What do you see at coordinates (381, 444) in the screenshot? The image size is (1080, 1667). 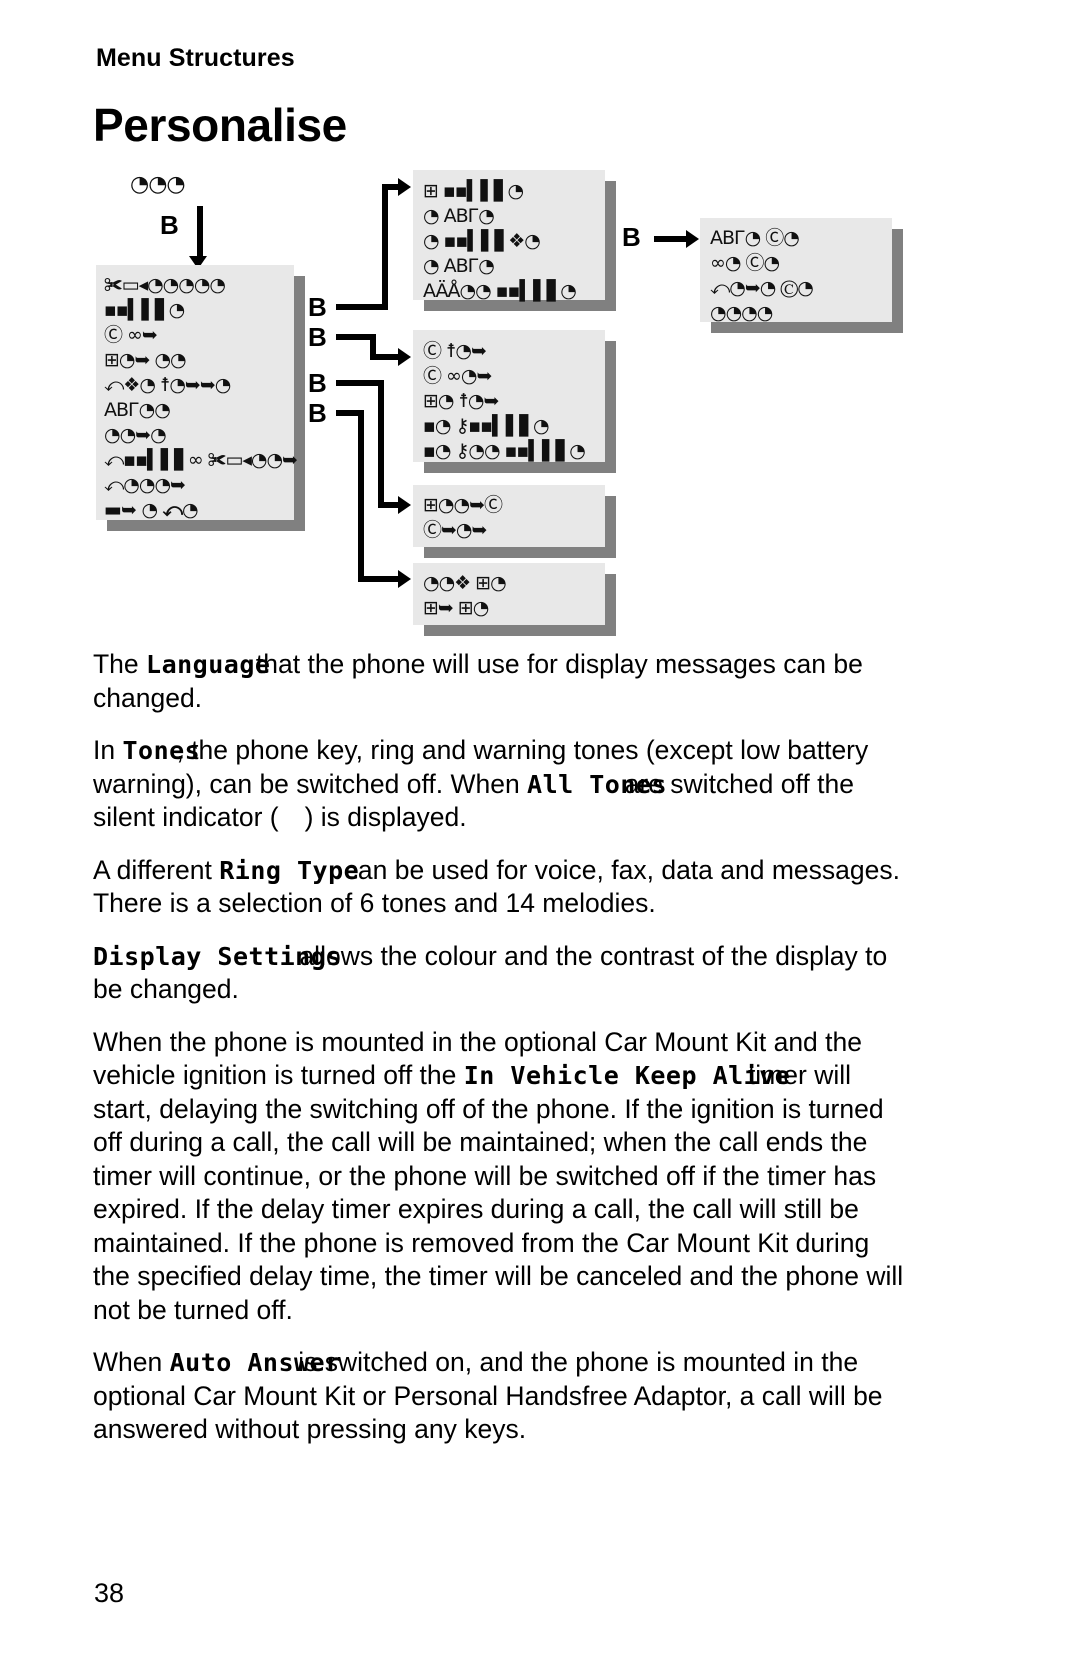 I see `connector-b3-v` at bounding box center [381, 444].